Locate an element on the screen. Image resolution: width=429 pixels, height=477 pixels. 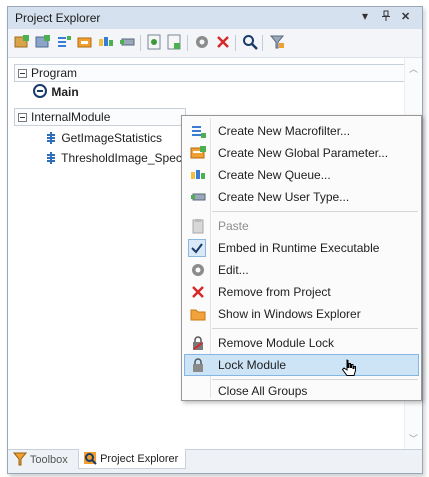
folder-icon is located at coordinates (198, 314).